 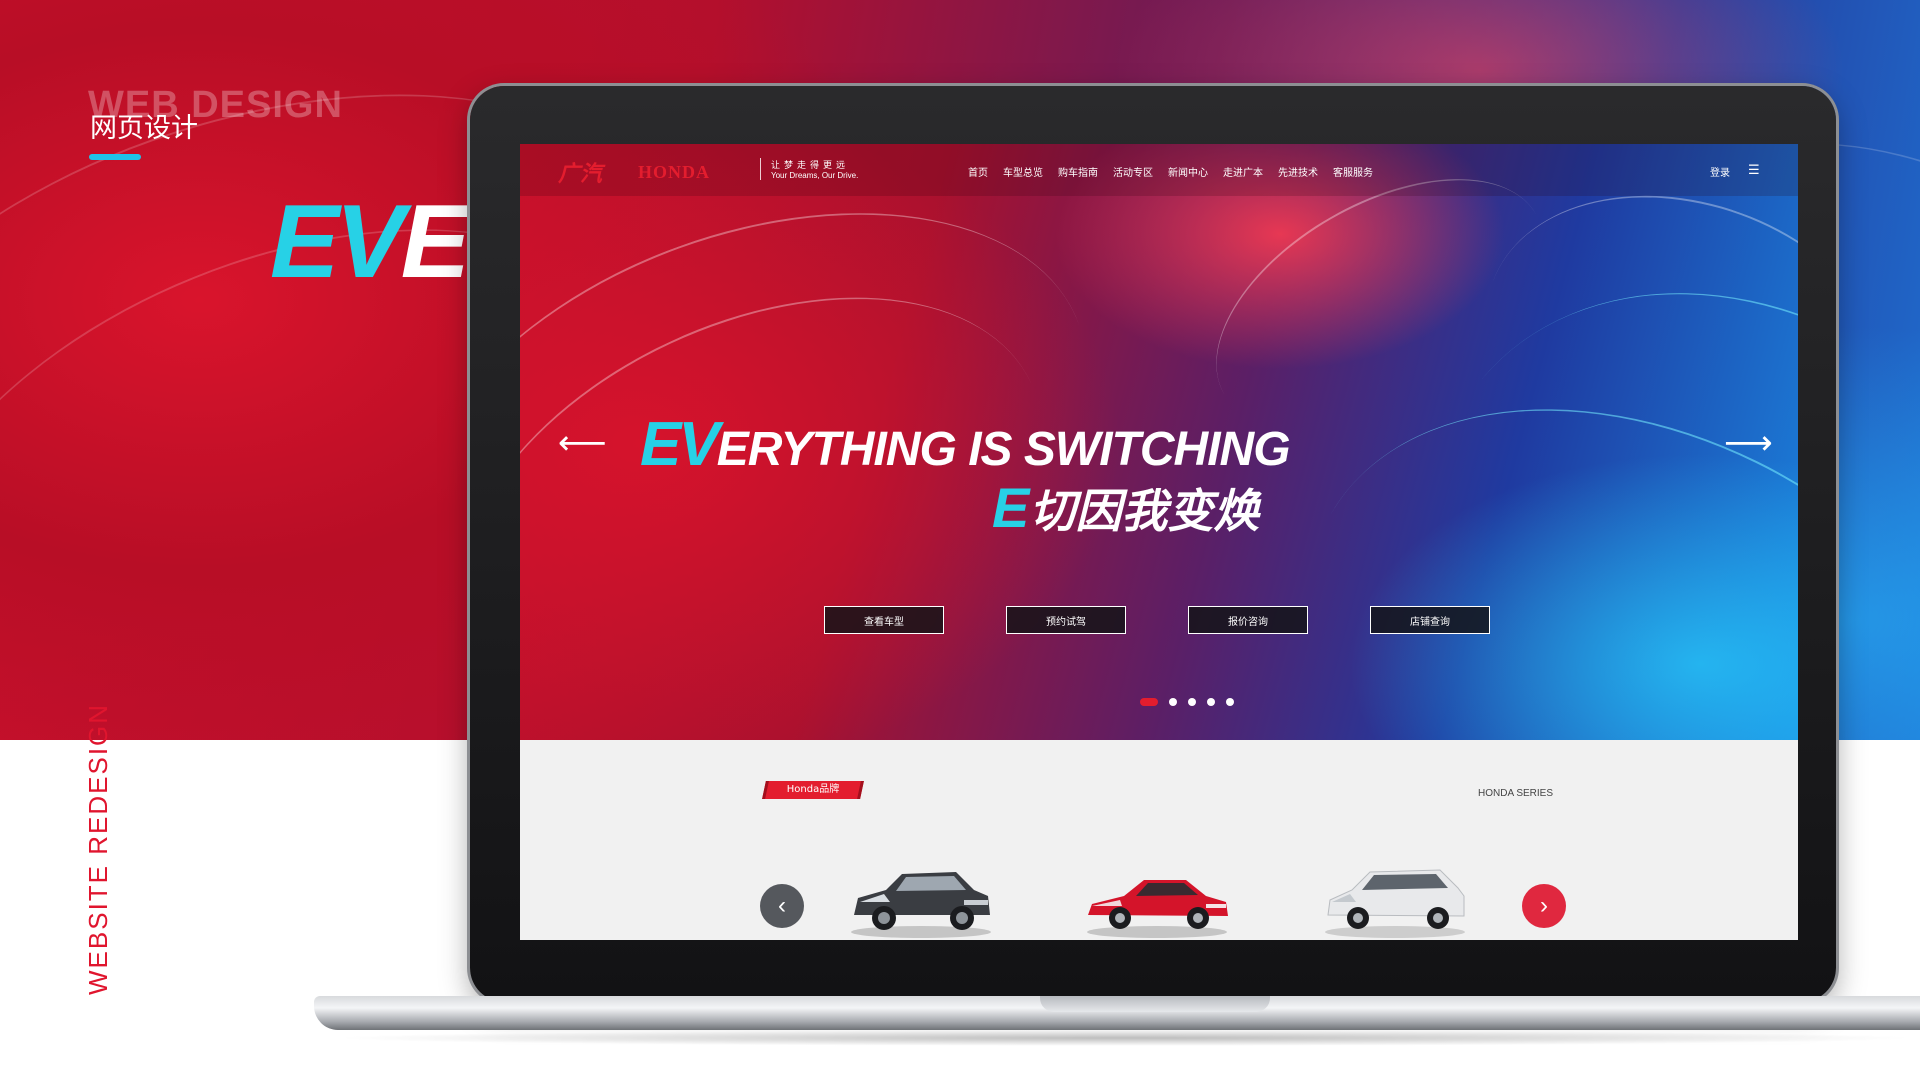 What do you see at coordinates (1353, 171) in the screenshot?
I see `nav-item-service: 客服服务` at bounding box center [1353, 171].